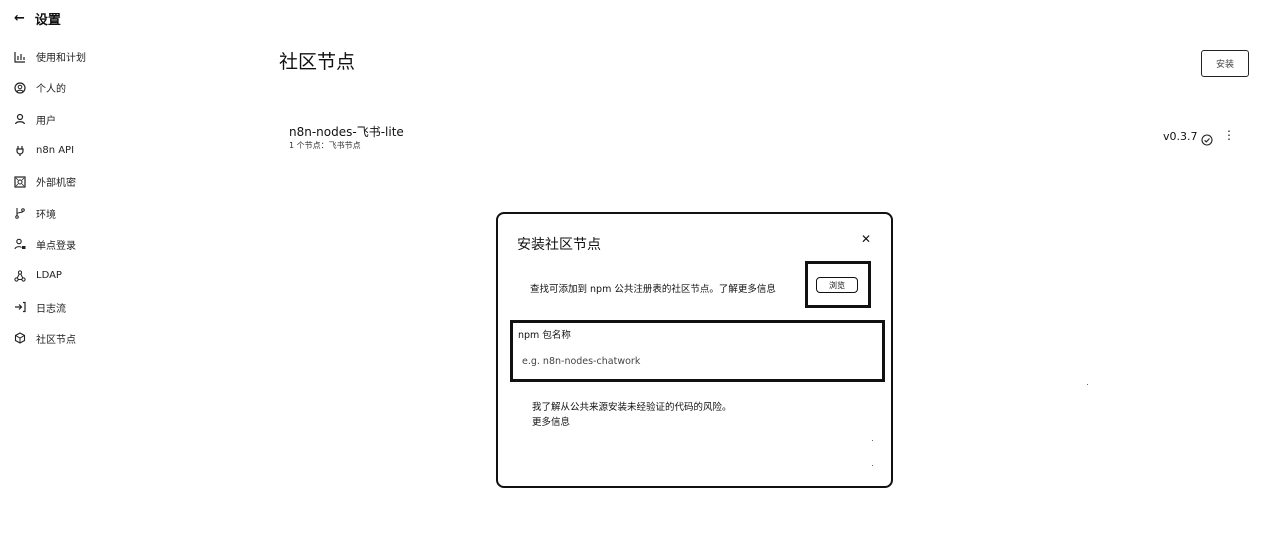 The image size is (1280, 553). What do you see at coordinates (20, 119) in the screenshot?
I see `user-icon` at bounding box center [20, 119].